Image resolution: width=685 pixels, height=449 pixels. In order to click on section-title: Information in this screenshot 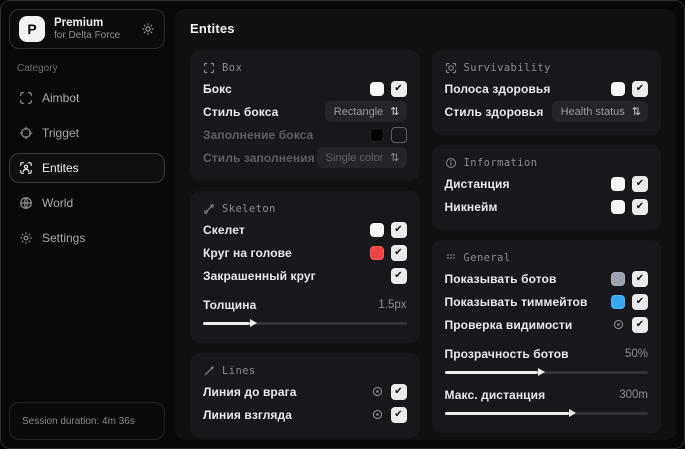, I will do `click(500, 163)`.